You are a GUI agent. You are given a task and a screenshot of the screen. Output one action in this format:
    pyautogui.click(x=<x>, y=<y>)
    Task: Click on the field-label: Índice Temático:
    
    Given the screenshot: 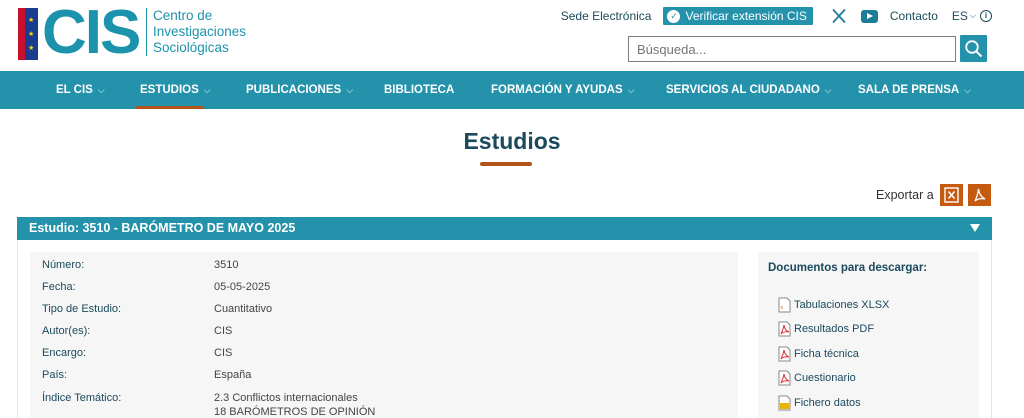 What is the action you would take?
    pyautogui.click(x=82, y=398)
    